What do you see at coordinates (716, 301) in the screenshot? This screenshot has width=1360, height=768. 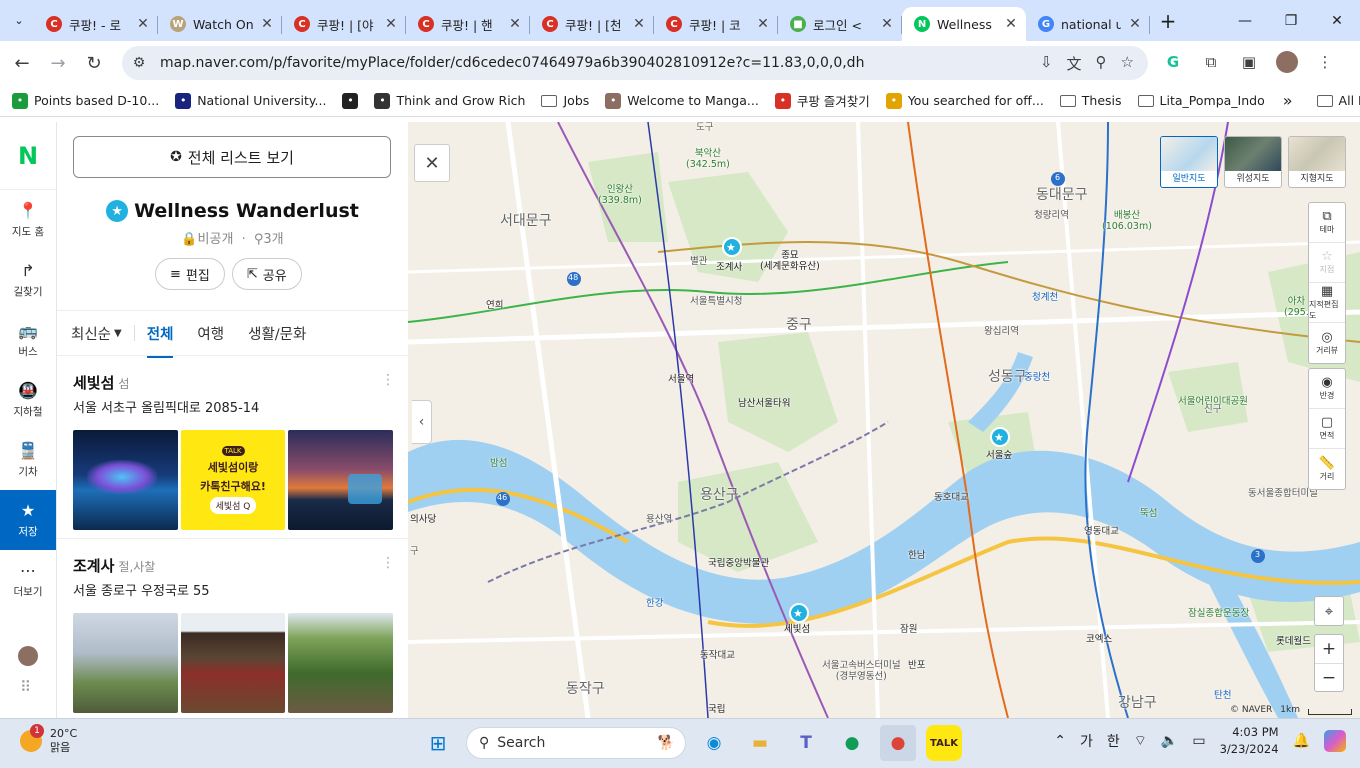 I see `map-label: 서울특별시청` at bounding box center [716, 301].